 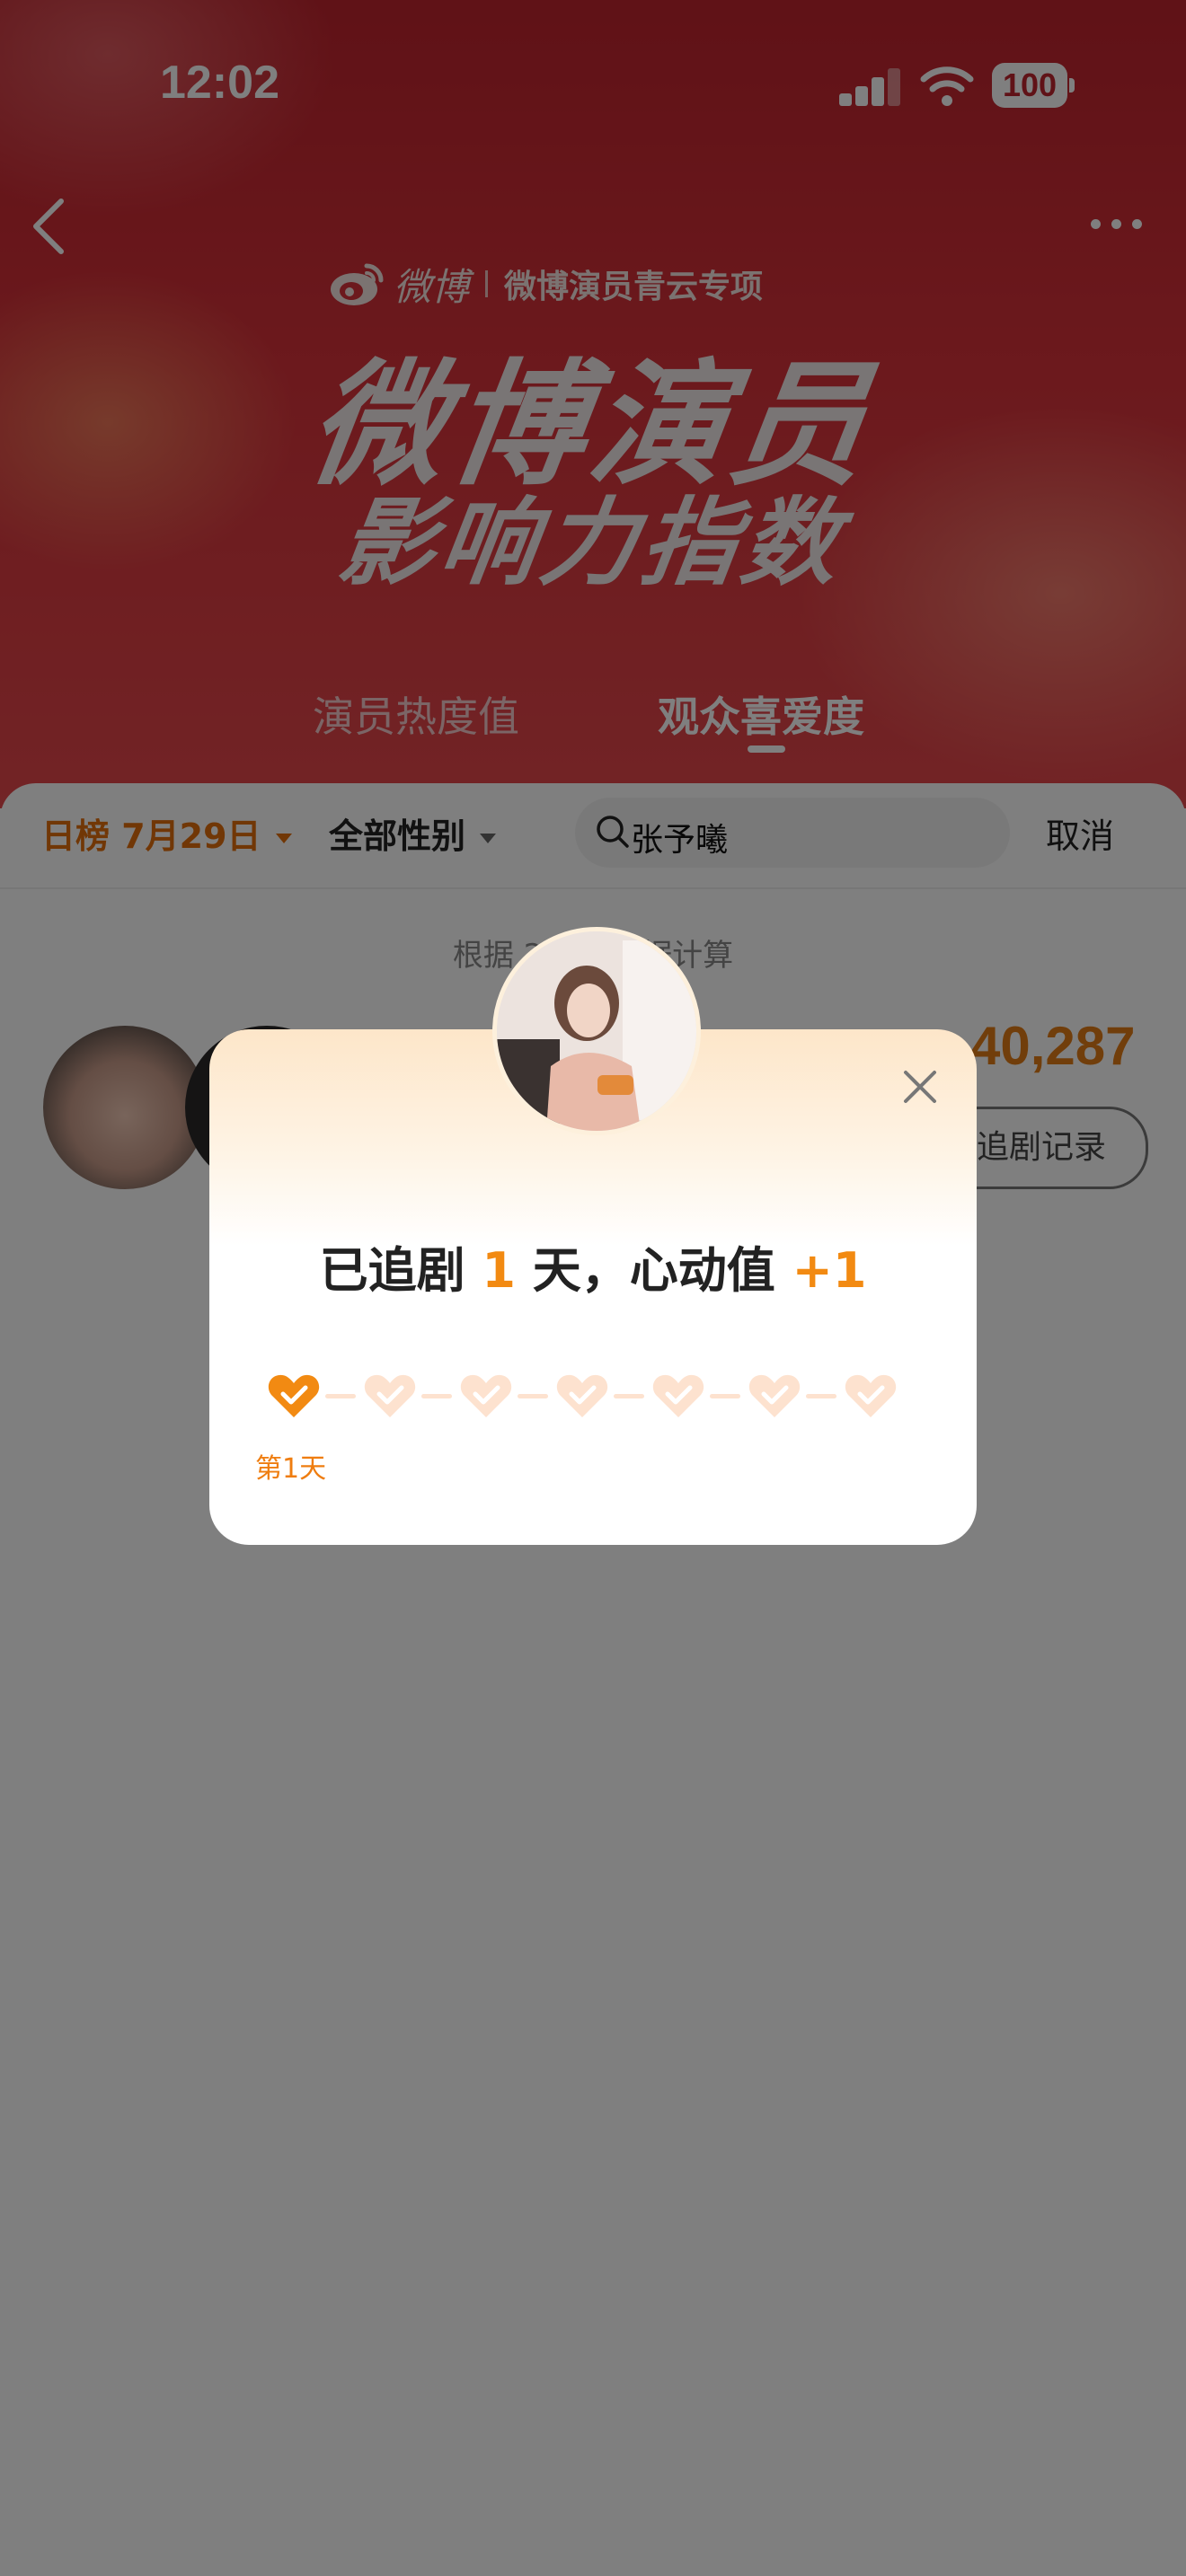 I want to click on actor-photo, so click(x=596, y=1031).